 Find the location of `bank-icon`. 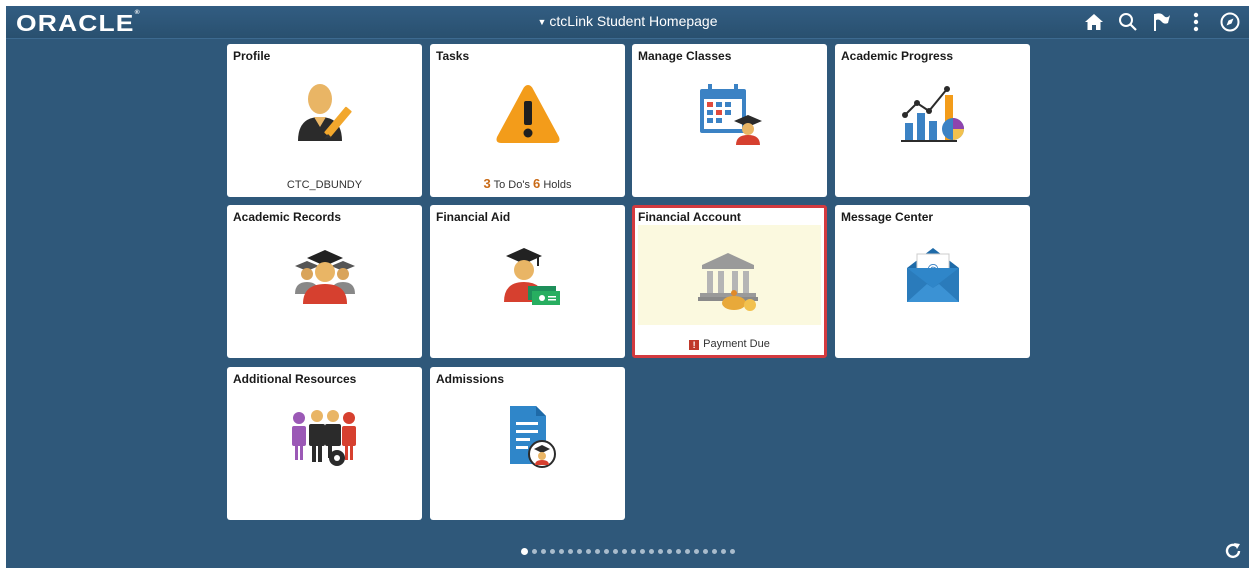

bank-icon is located at coordinates (729, 280).